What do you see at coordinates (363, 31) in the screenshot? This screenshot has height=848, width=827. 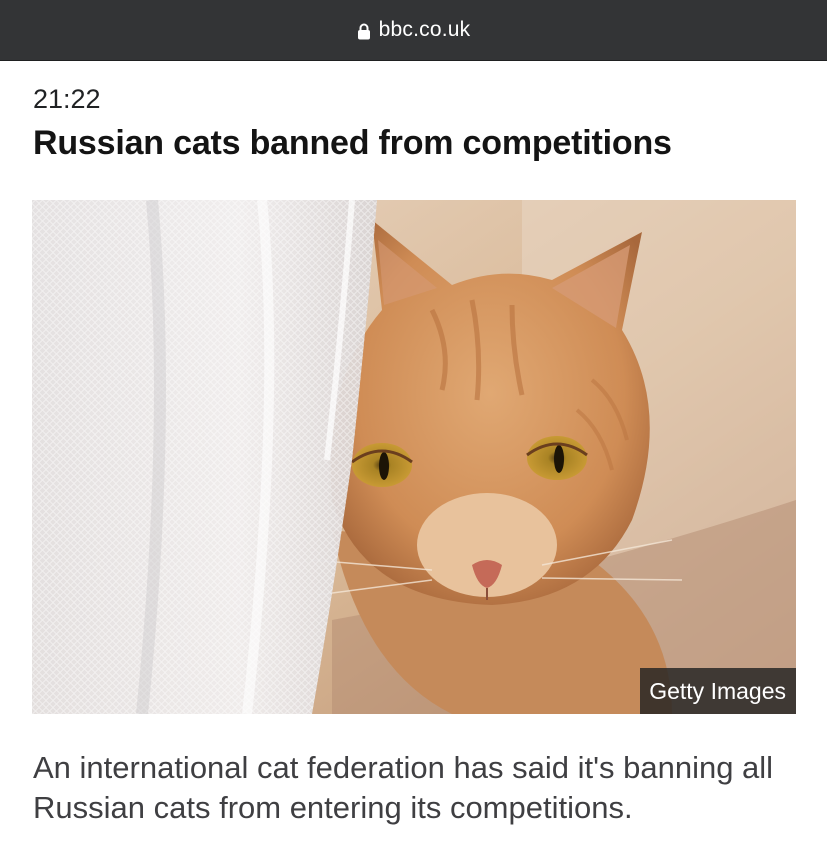 I see `lock-icon` at bounding box center [363, 31].